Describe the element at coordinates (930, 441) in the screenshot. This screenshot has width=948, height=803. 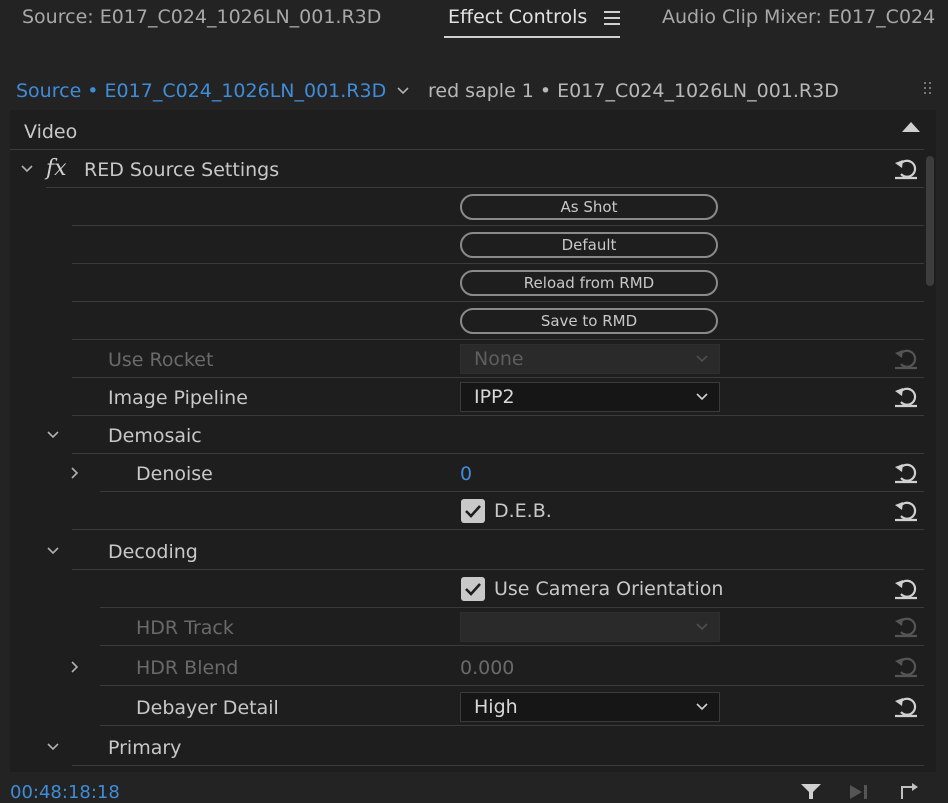
I see `vertical-scrollbar` at that location.